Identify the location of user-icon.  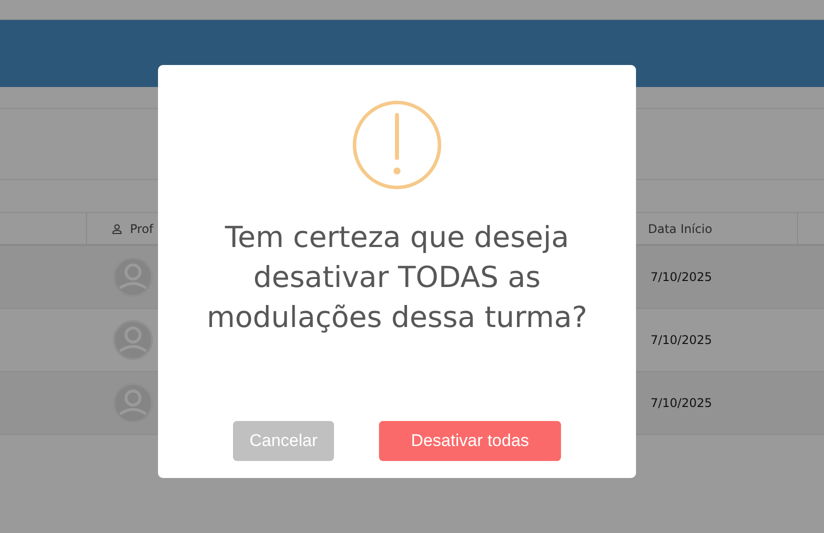
(117, 229).